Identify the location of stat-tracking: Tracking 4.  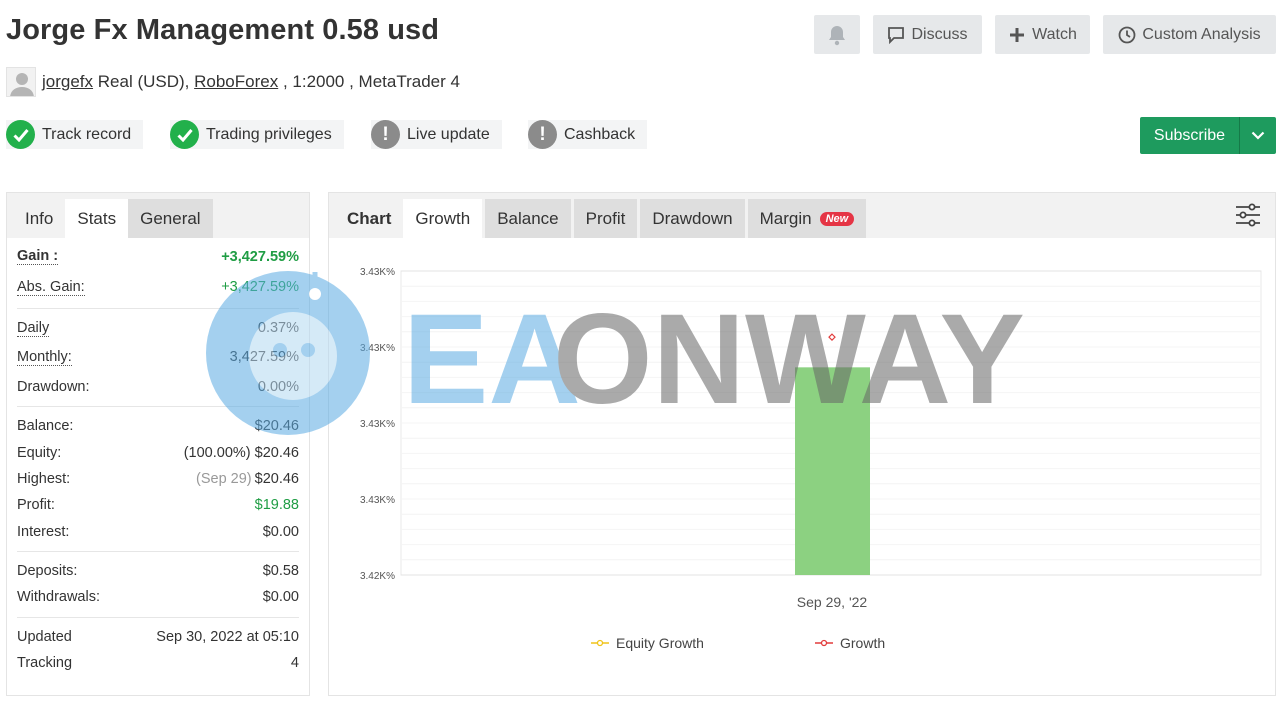
(158, 663).